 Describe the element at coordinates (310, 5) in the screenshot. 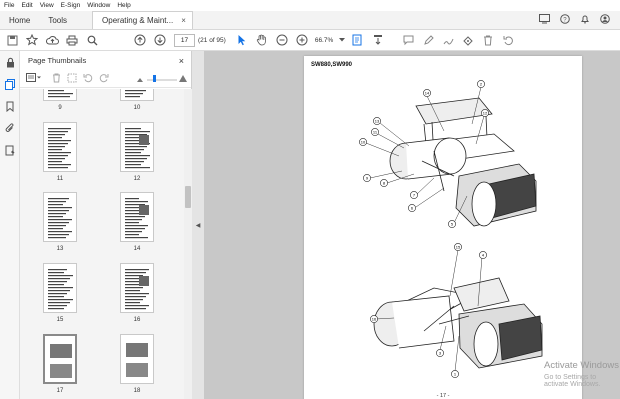

I see `menu-bar: File Edit View E-Sign Window Help` at that location.